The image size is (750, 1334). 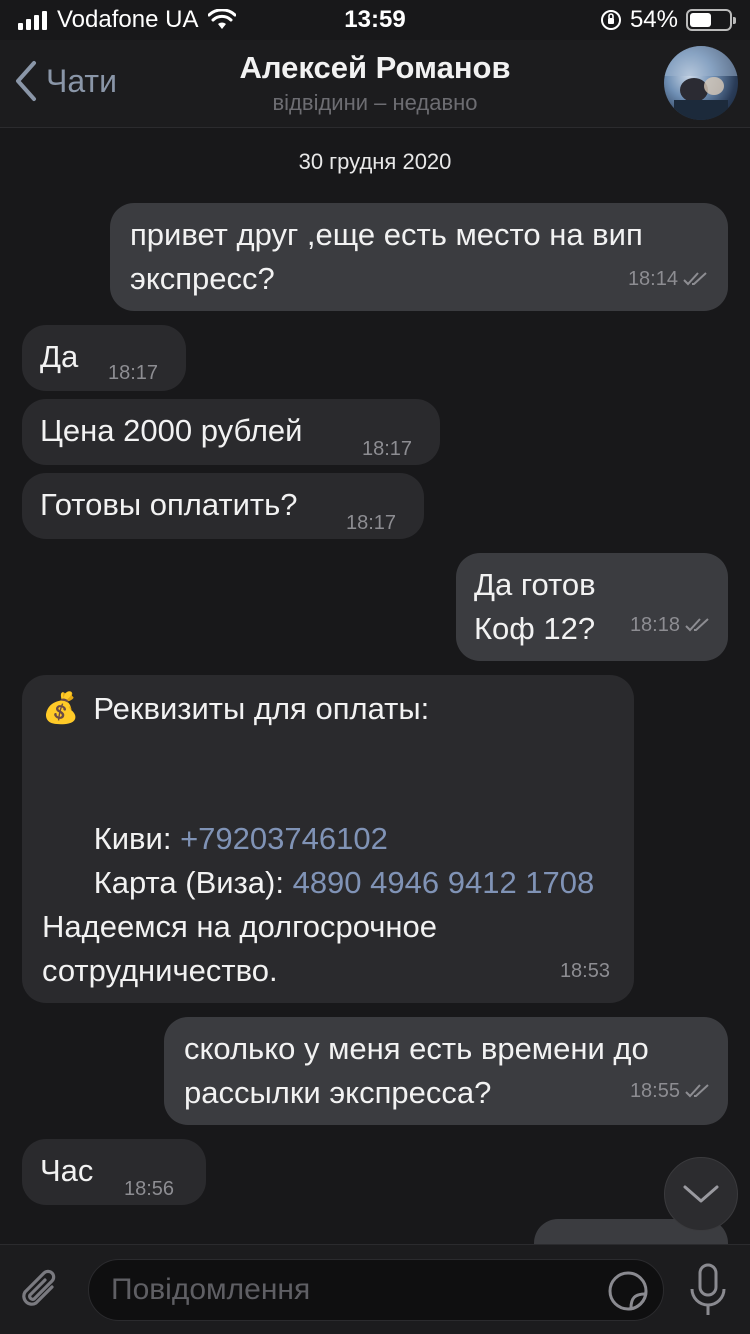 What do you see at coordinates (193, 882) in the screenshot?
I see `card-label: Карта (Виза):` at bounding box center [193, 882].